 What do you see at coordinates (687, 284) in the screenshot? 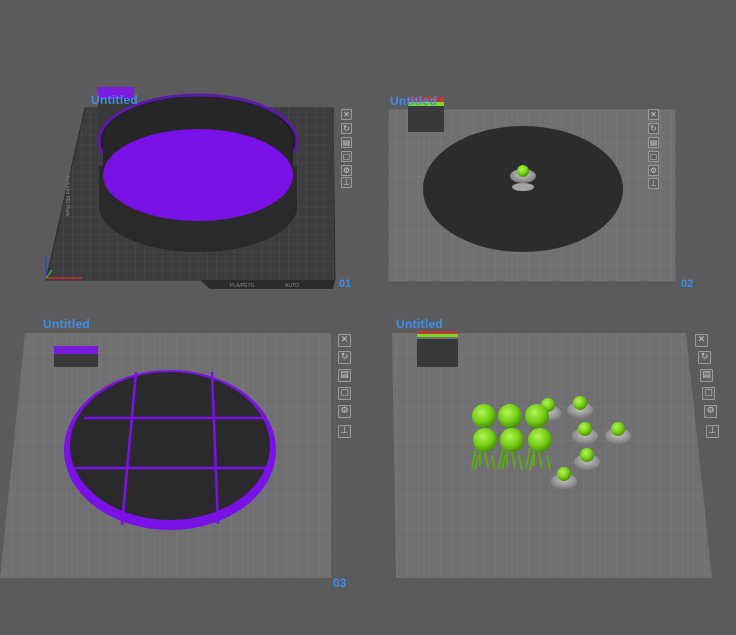
I see `plate-number: 02` at bounding box center [687, 284].